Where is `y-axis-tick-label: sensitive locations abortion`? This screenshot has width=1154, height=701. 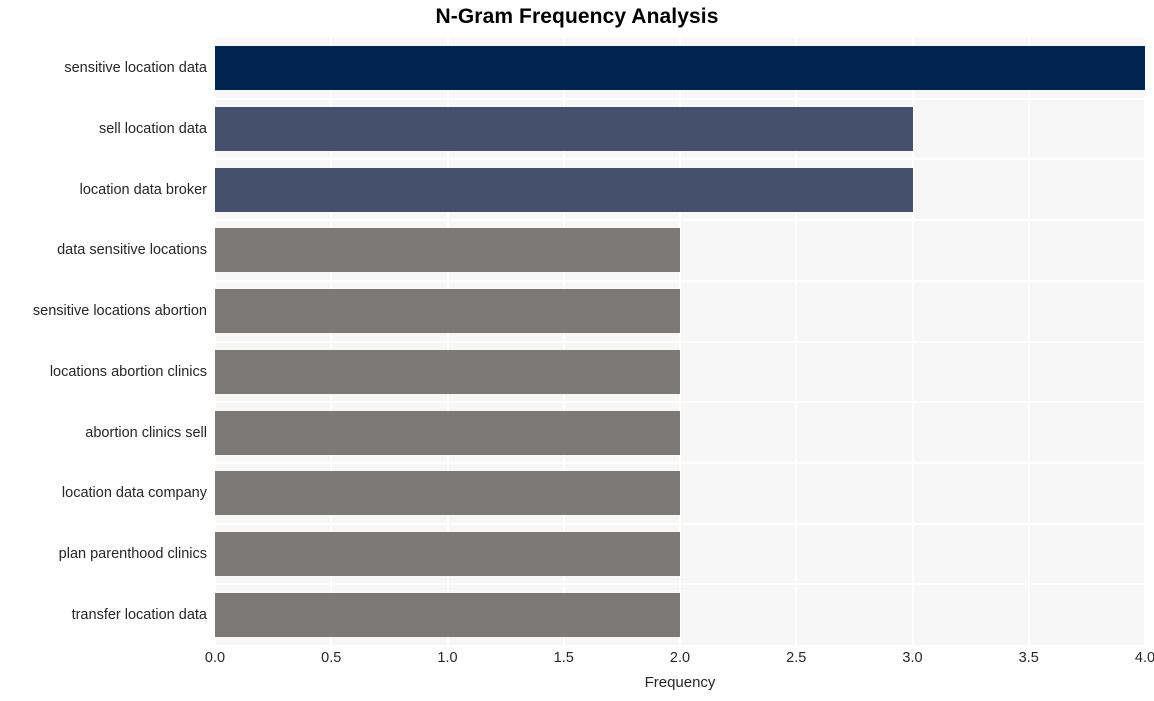 y-axis-tick-label: sensitive locations abortion is located at coordinates (119, 311).